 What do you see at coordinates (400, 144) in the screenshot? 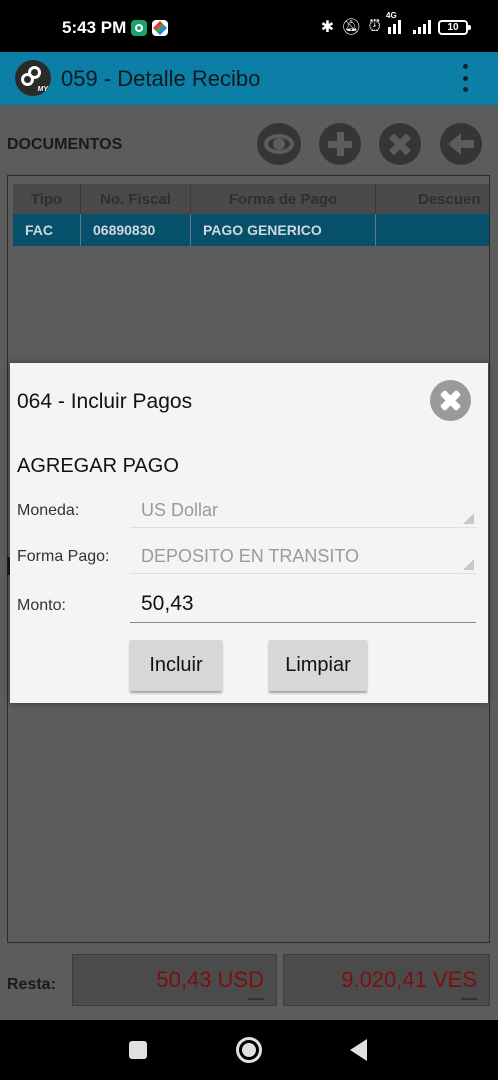
I see `delete-button` at bounding box center [400, 144].